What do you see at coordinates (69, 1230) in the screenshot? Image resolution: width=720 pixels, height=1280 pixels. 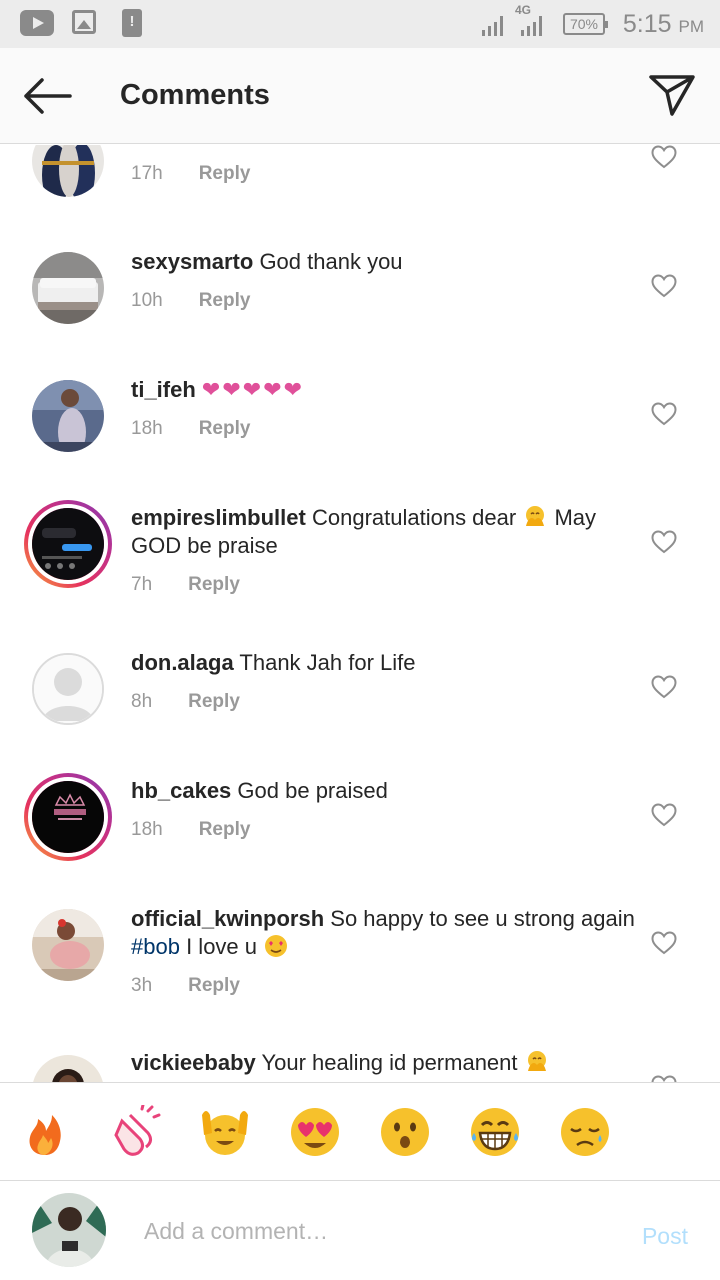 I see `current-user-avatar` at bounding box center [69, 1230].